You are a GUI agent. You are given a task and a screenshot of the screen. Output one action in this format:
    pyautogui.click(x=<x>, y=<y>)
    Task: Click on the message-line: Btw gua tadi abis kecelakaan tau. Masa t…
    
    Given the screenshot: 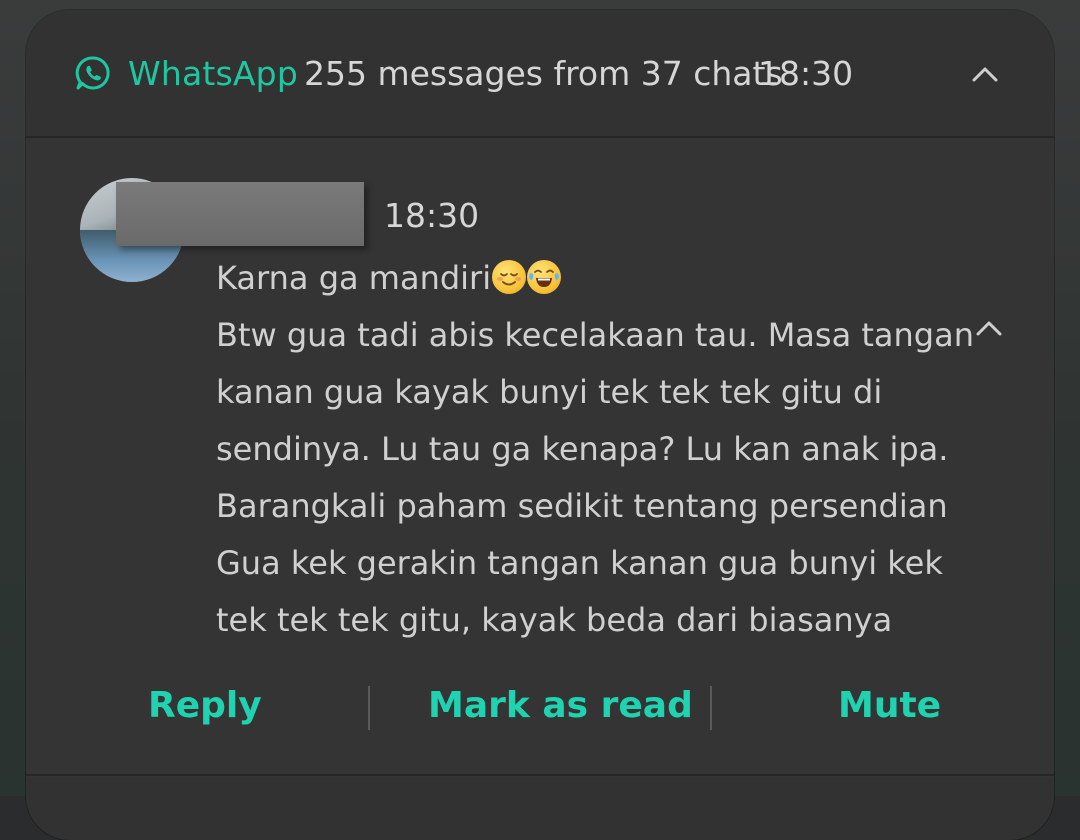 What is the action you would take?
    pyautogui.click(x=595, y=335)
    